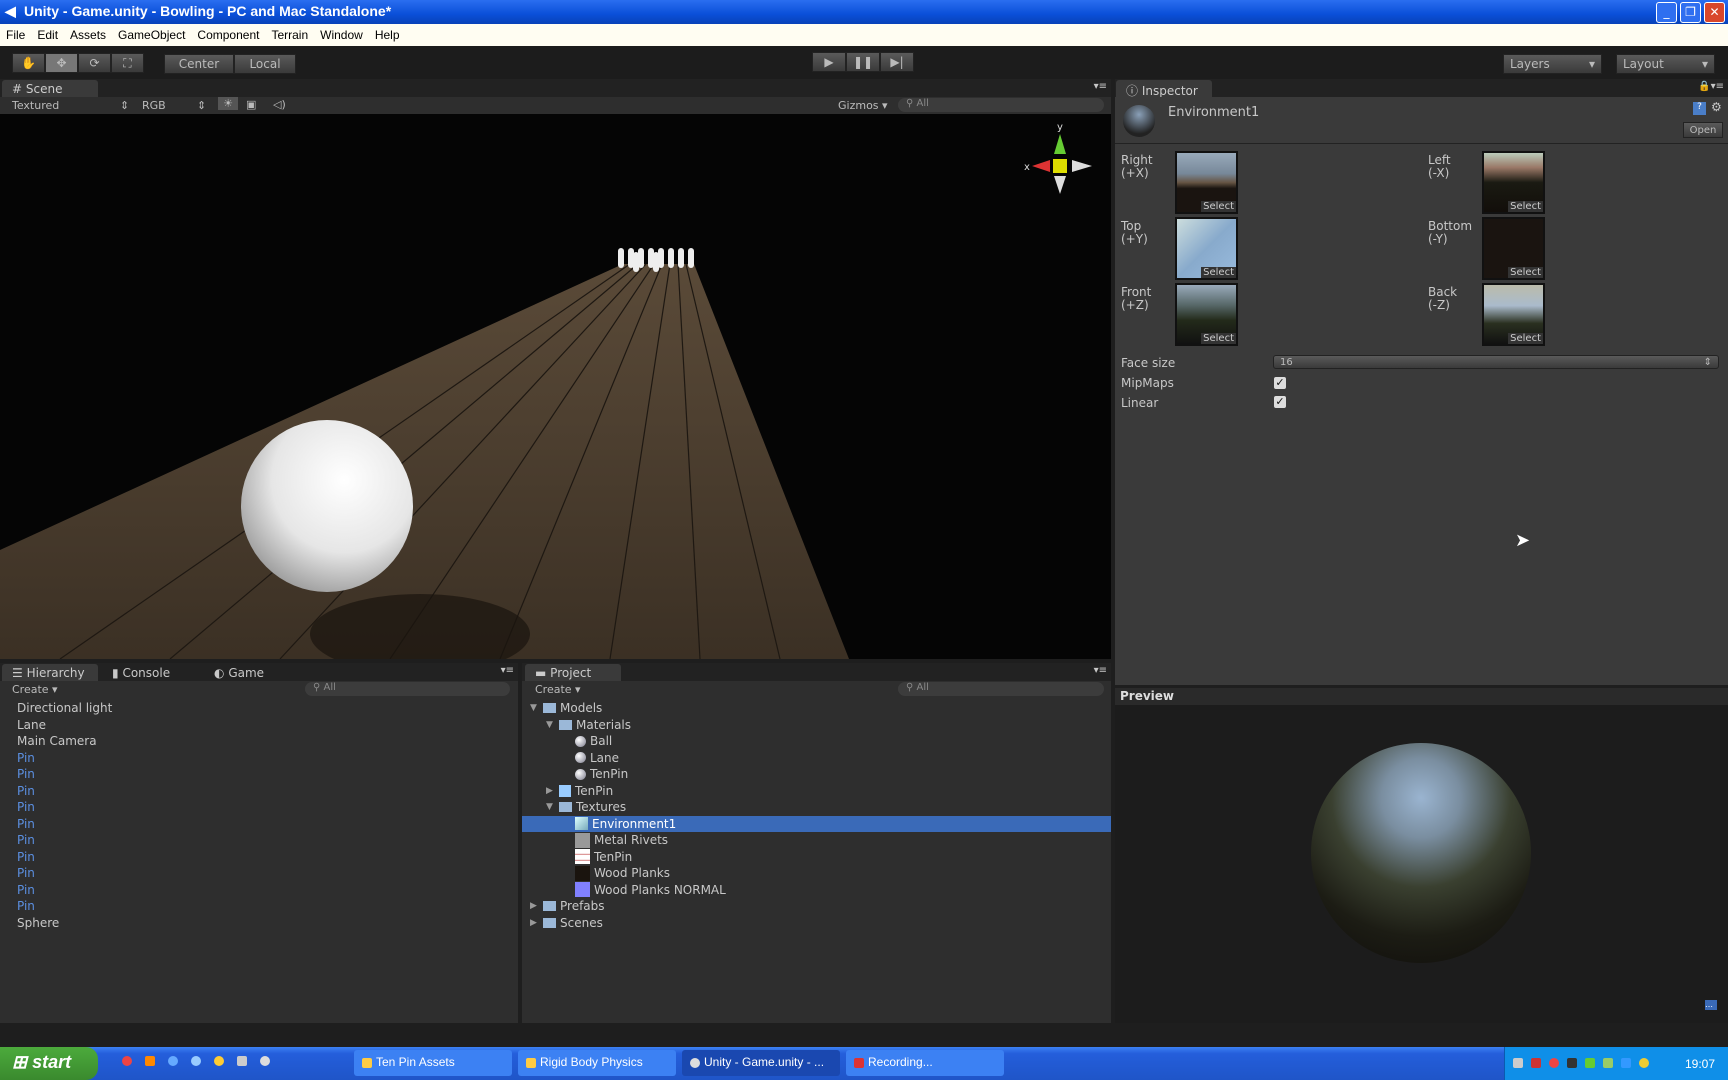 This screenshot has width=1728, height=1080. Describe the element at coordinates (127, 1061) in the screenshot. I see `chrome-icon` at that location.